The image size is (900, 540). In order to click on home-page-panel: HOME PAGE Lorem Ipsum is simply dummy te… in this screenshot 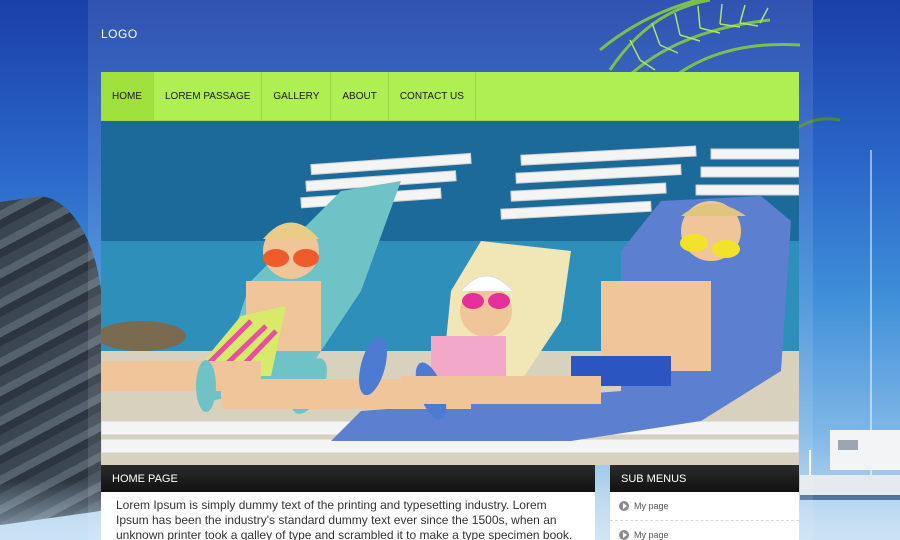, I will do `click(348, 502)`.